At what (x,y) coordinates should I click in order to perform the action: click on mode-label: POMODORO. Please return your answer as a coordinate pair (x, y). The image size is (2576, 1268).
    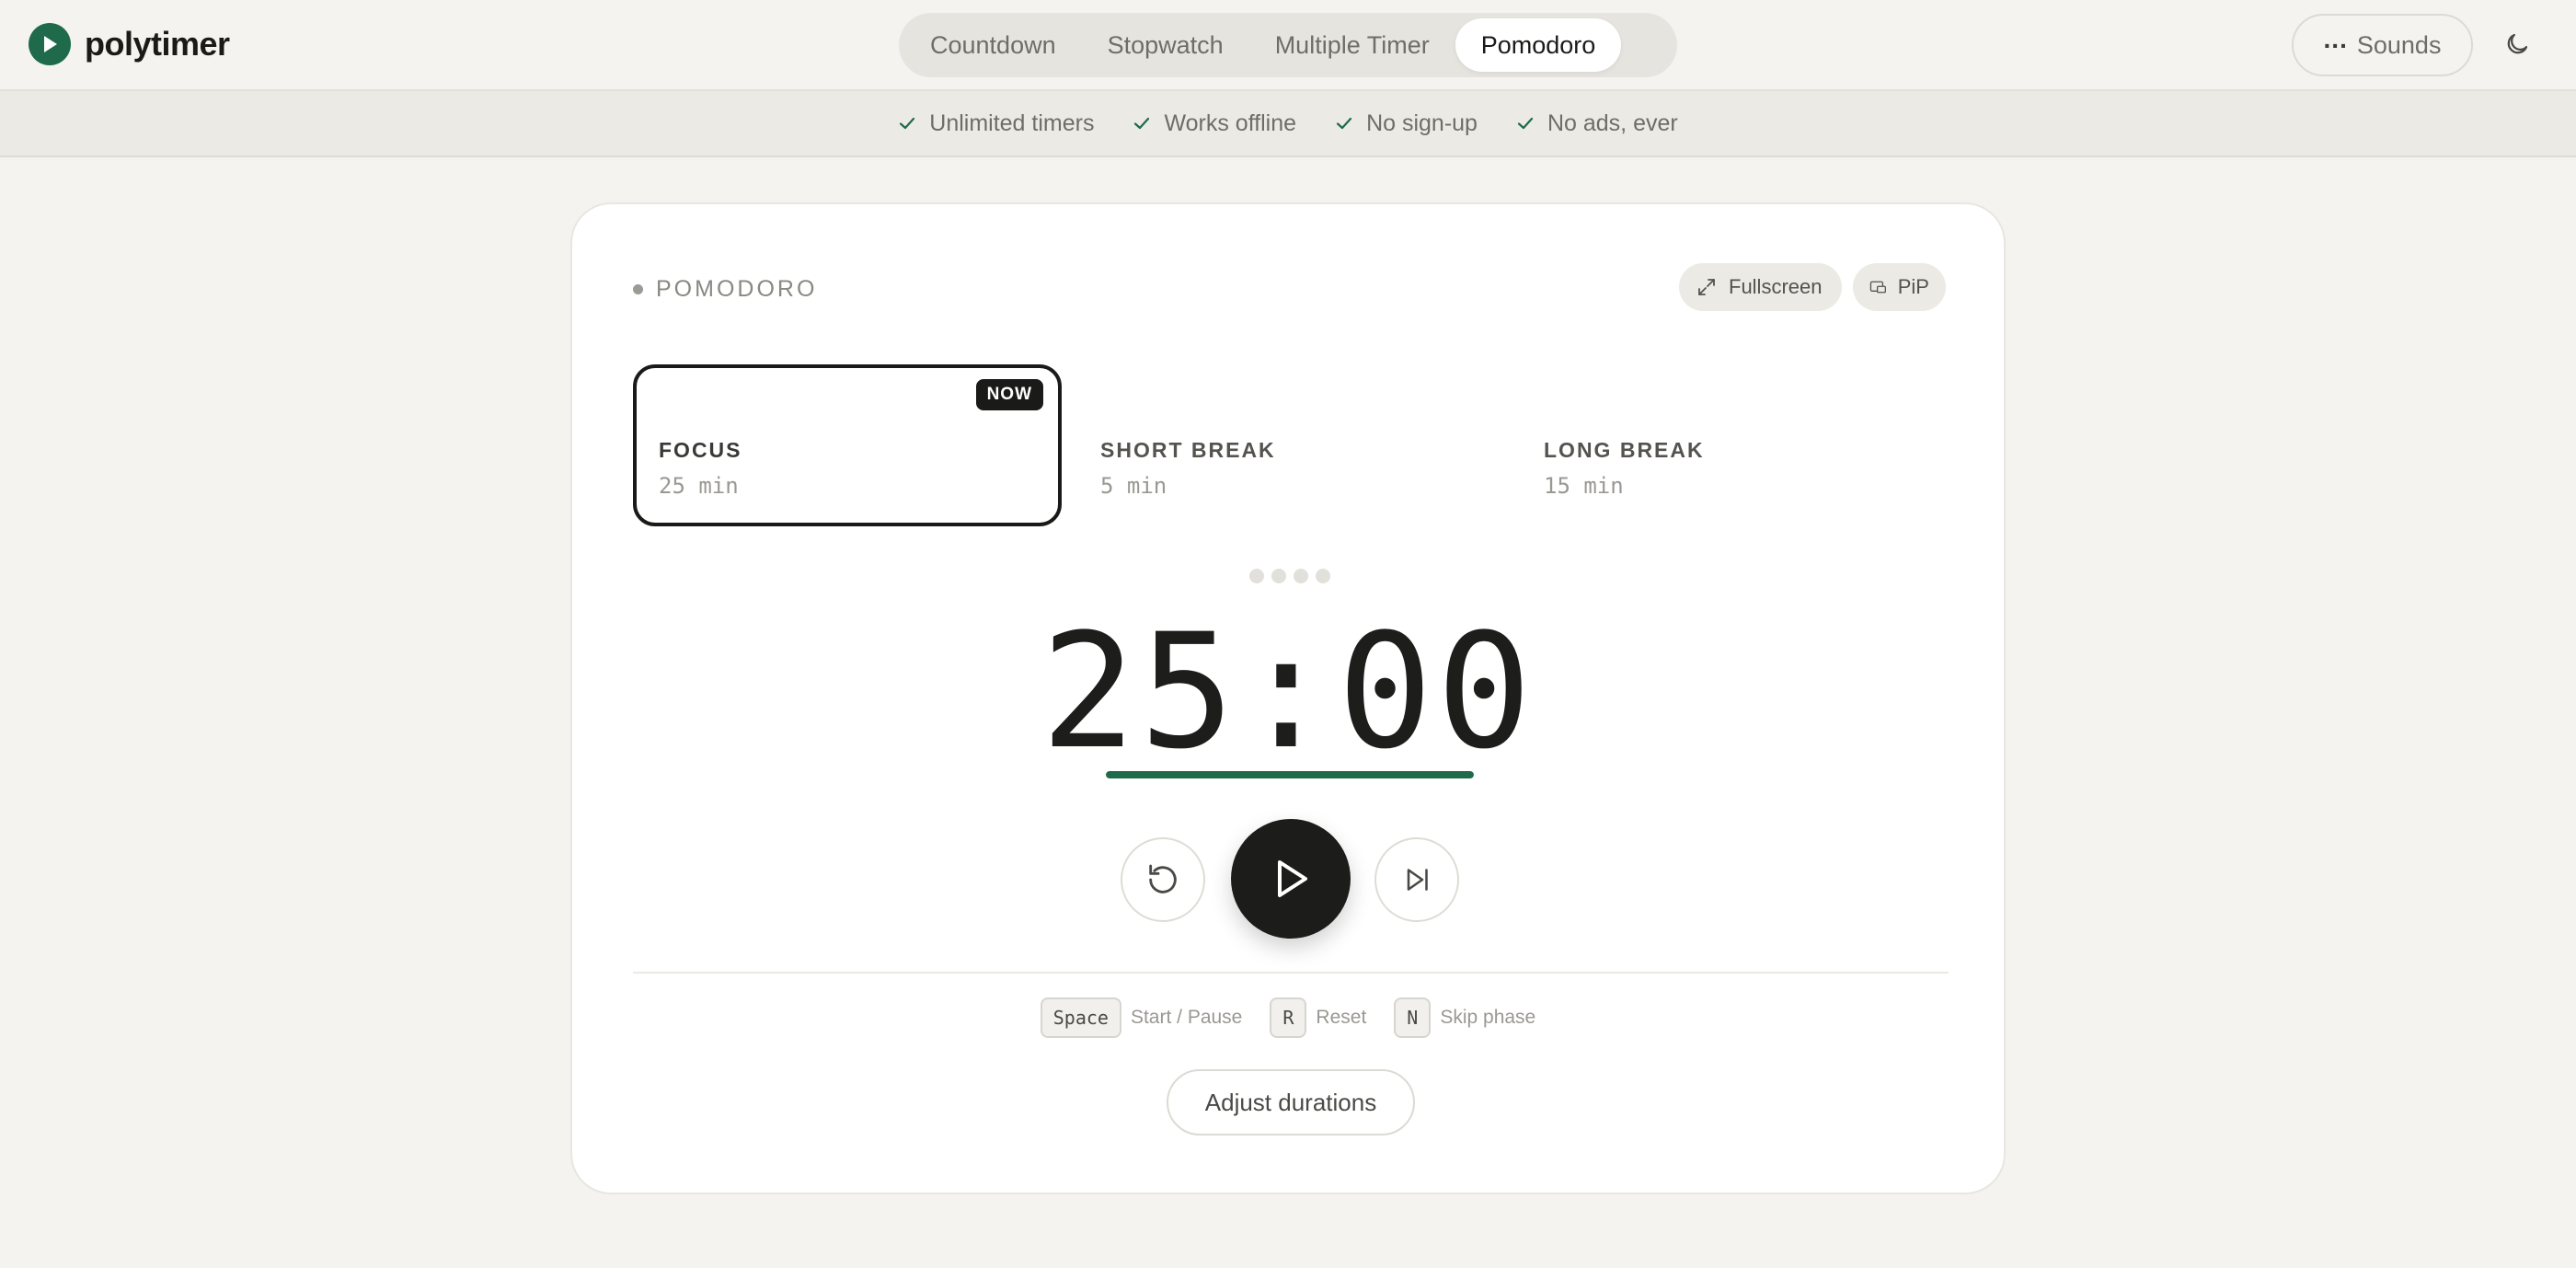
    Looking at the image, I should click on (725, 289).